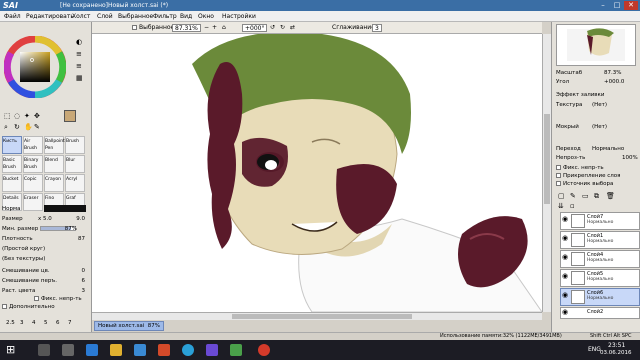  I want to click on zoom-field: 87.31%, so click(186, 28).